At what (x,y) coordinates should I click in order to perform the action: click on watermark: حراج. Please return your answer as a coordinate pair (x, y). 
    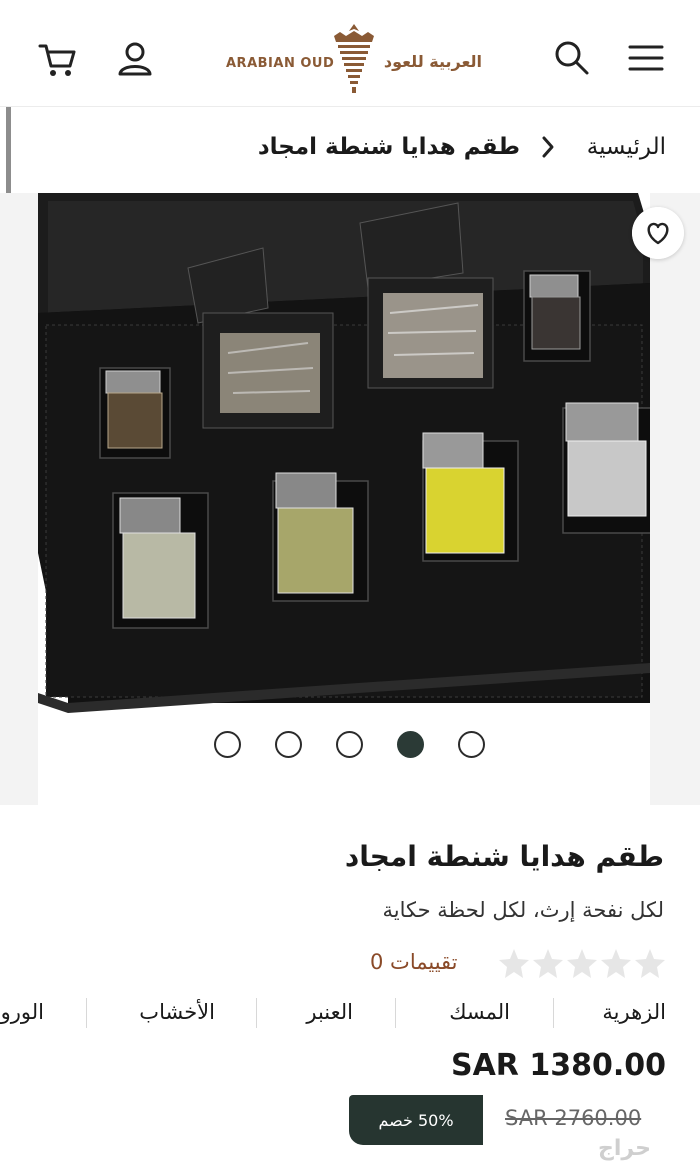
    Looking at the image, I should click on (624, 1148).